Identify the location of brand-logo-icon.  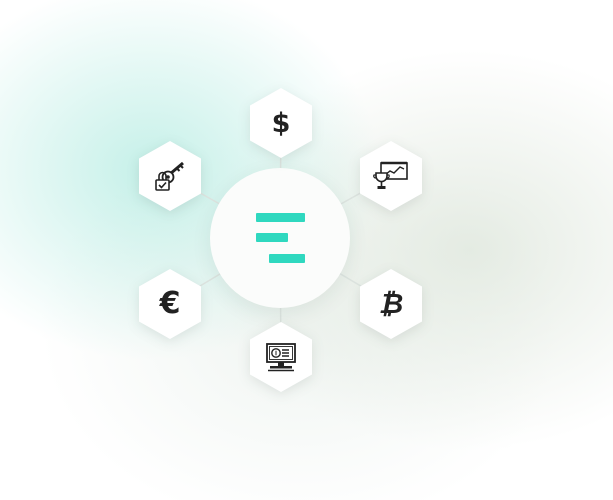
(280, 238).